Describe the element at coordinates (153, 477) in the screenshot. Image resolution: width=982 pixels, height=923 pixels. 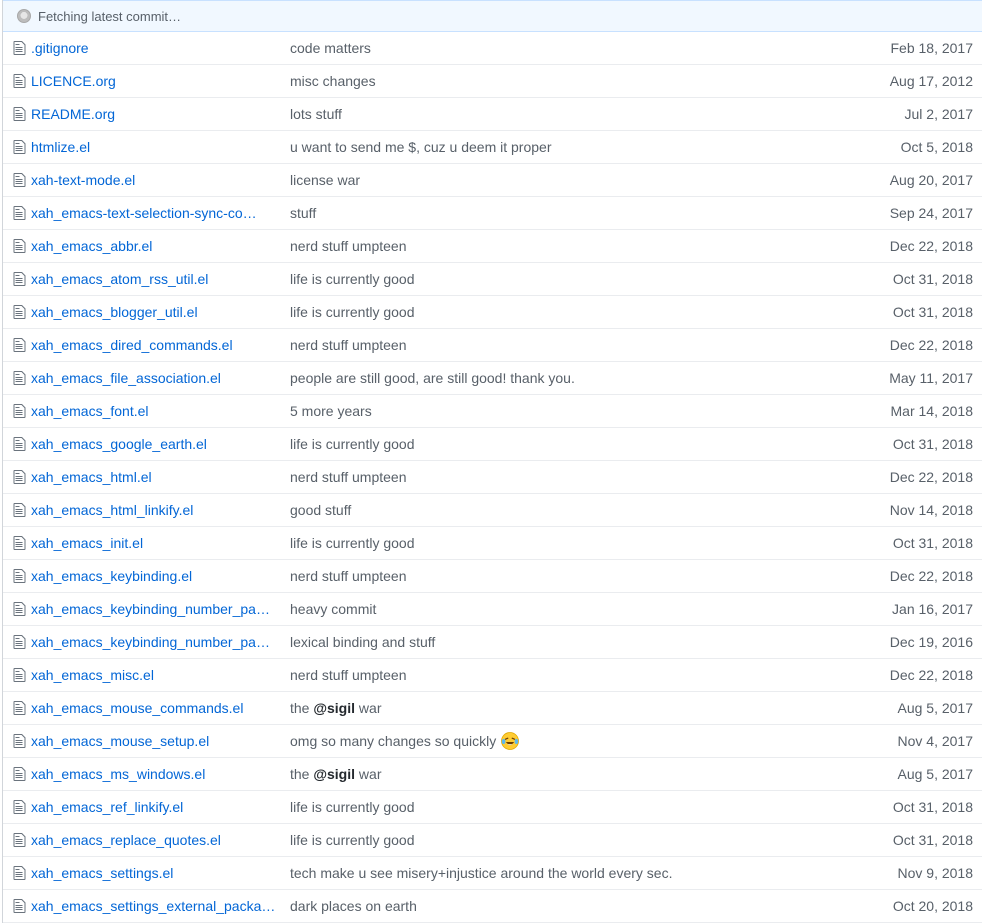
I see `file-name-link: xah_emacs_html.el` at that location.